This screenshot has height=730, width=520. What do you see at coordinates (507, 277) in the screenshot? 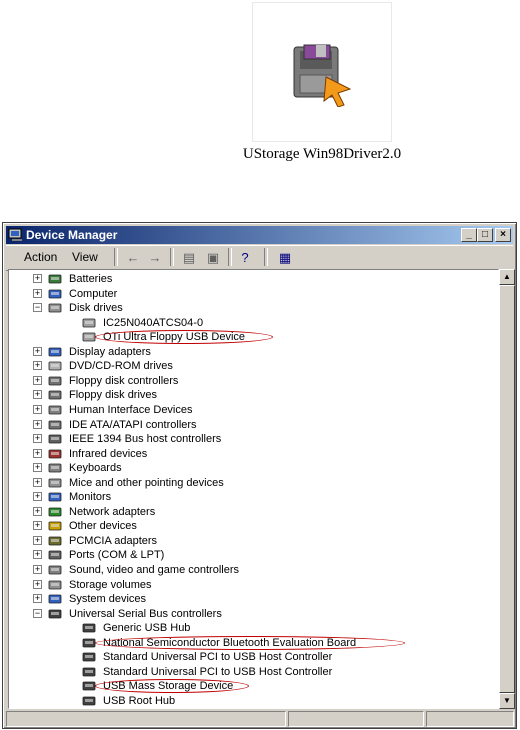
I see `scroll-up-button: ▲` at bounding box center [507, 277].